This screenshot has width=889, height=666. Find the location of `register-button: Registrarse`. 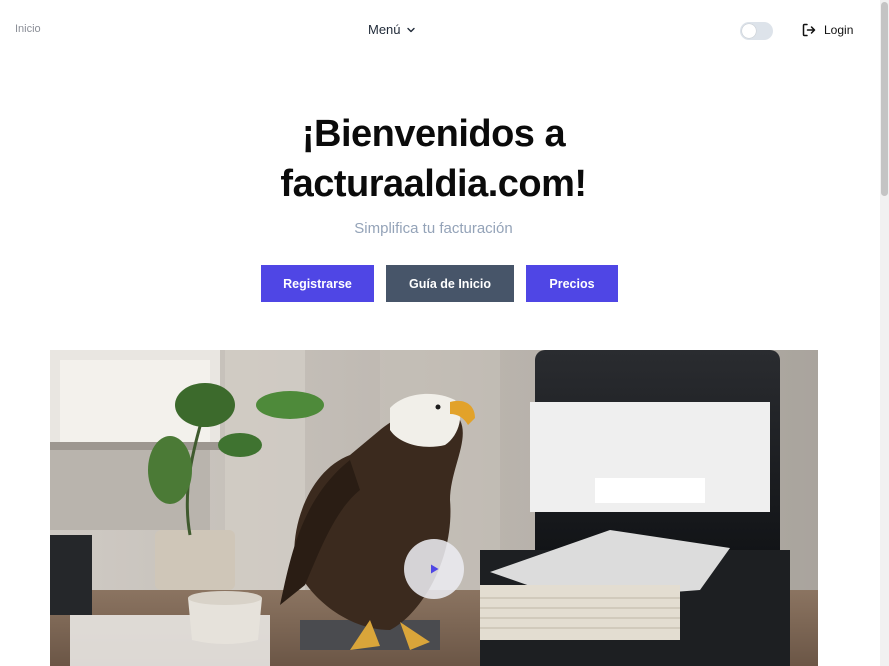

register-button: Registrarse is located at coordinates (317, 283).